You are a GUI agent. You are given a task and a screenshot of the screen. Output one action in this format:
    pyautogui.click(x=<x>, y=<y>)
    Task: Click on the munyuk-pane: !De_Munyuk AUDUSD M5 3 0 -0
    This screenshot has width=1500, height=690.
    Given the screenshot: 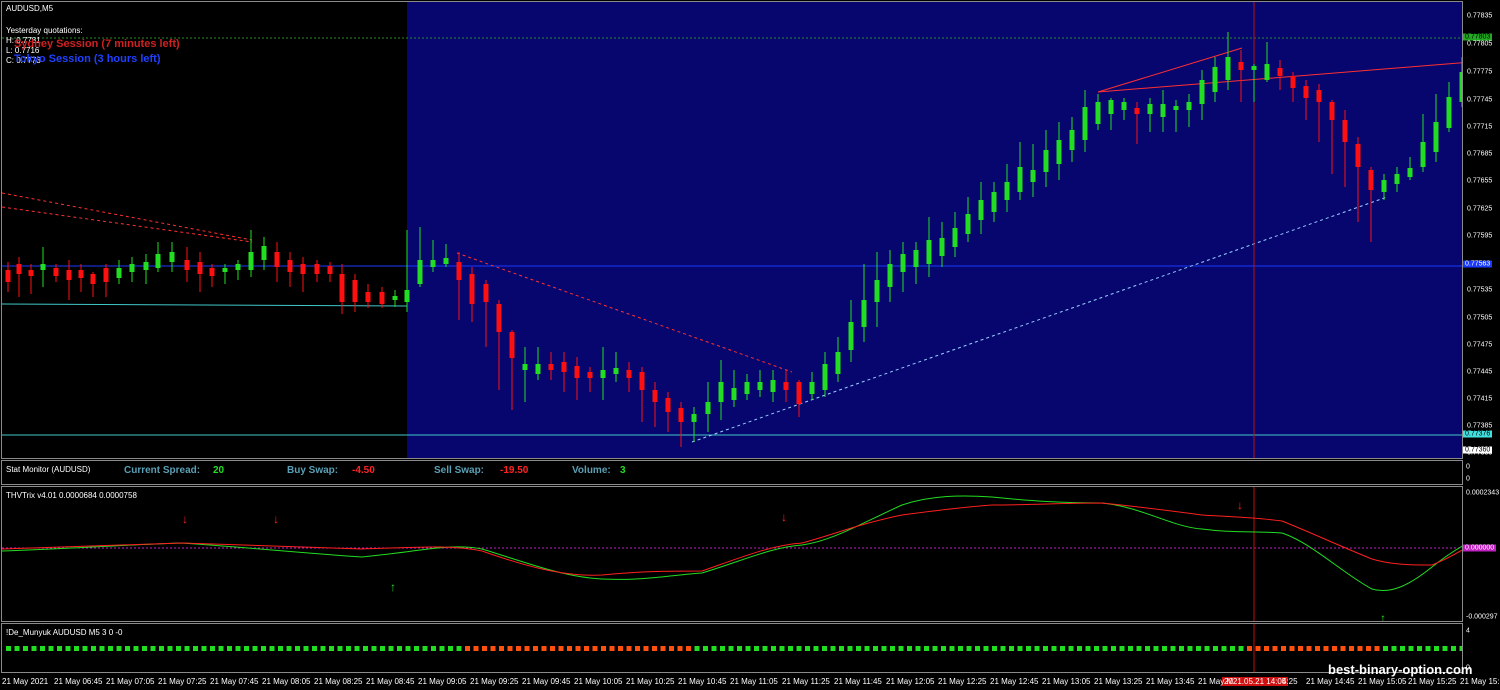 What is the action you would take?
    pyautogui.click(x=732, y=648)
    